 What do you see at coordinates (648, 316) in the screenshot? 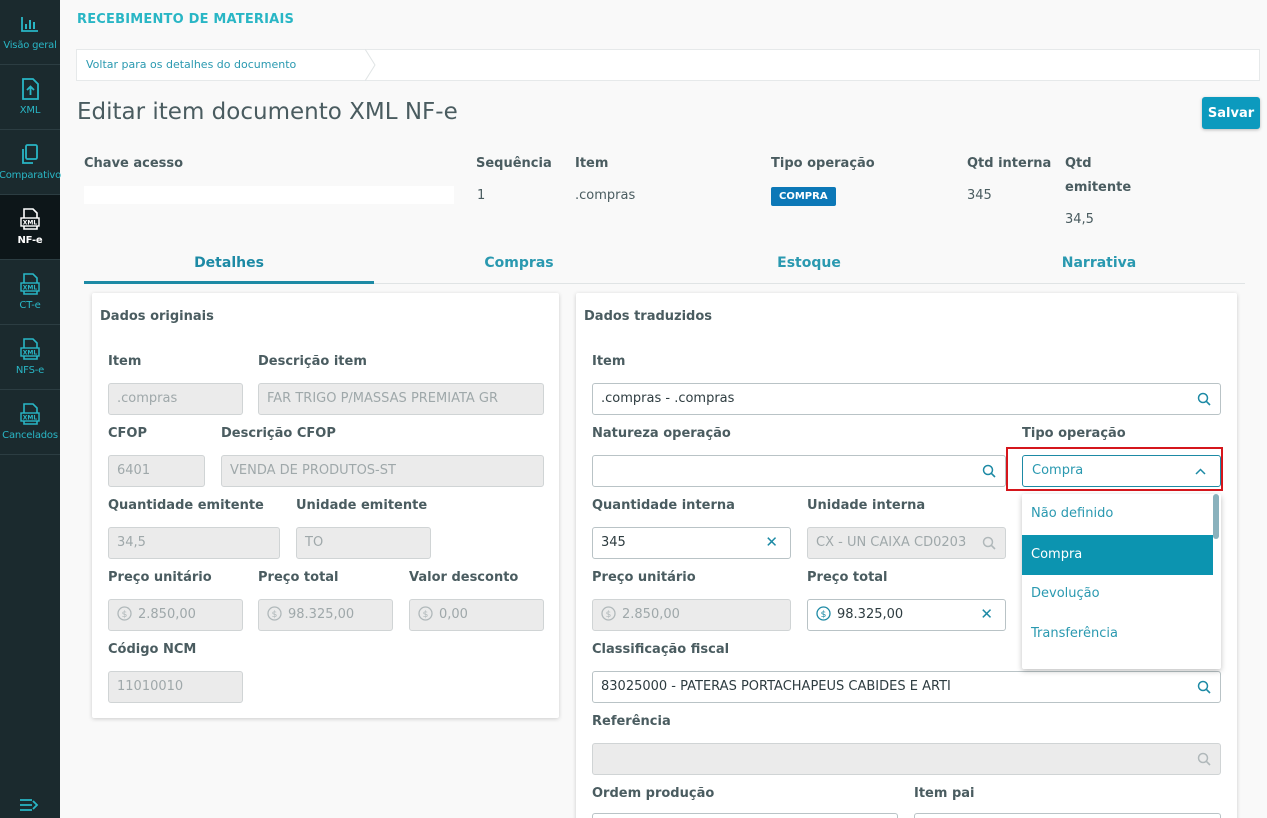
I see `dados-traduzidos-title: Dados traduzidos` at bounding box center [648, 316].